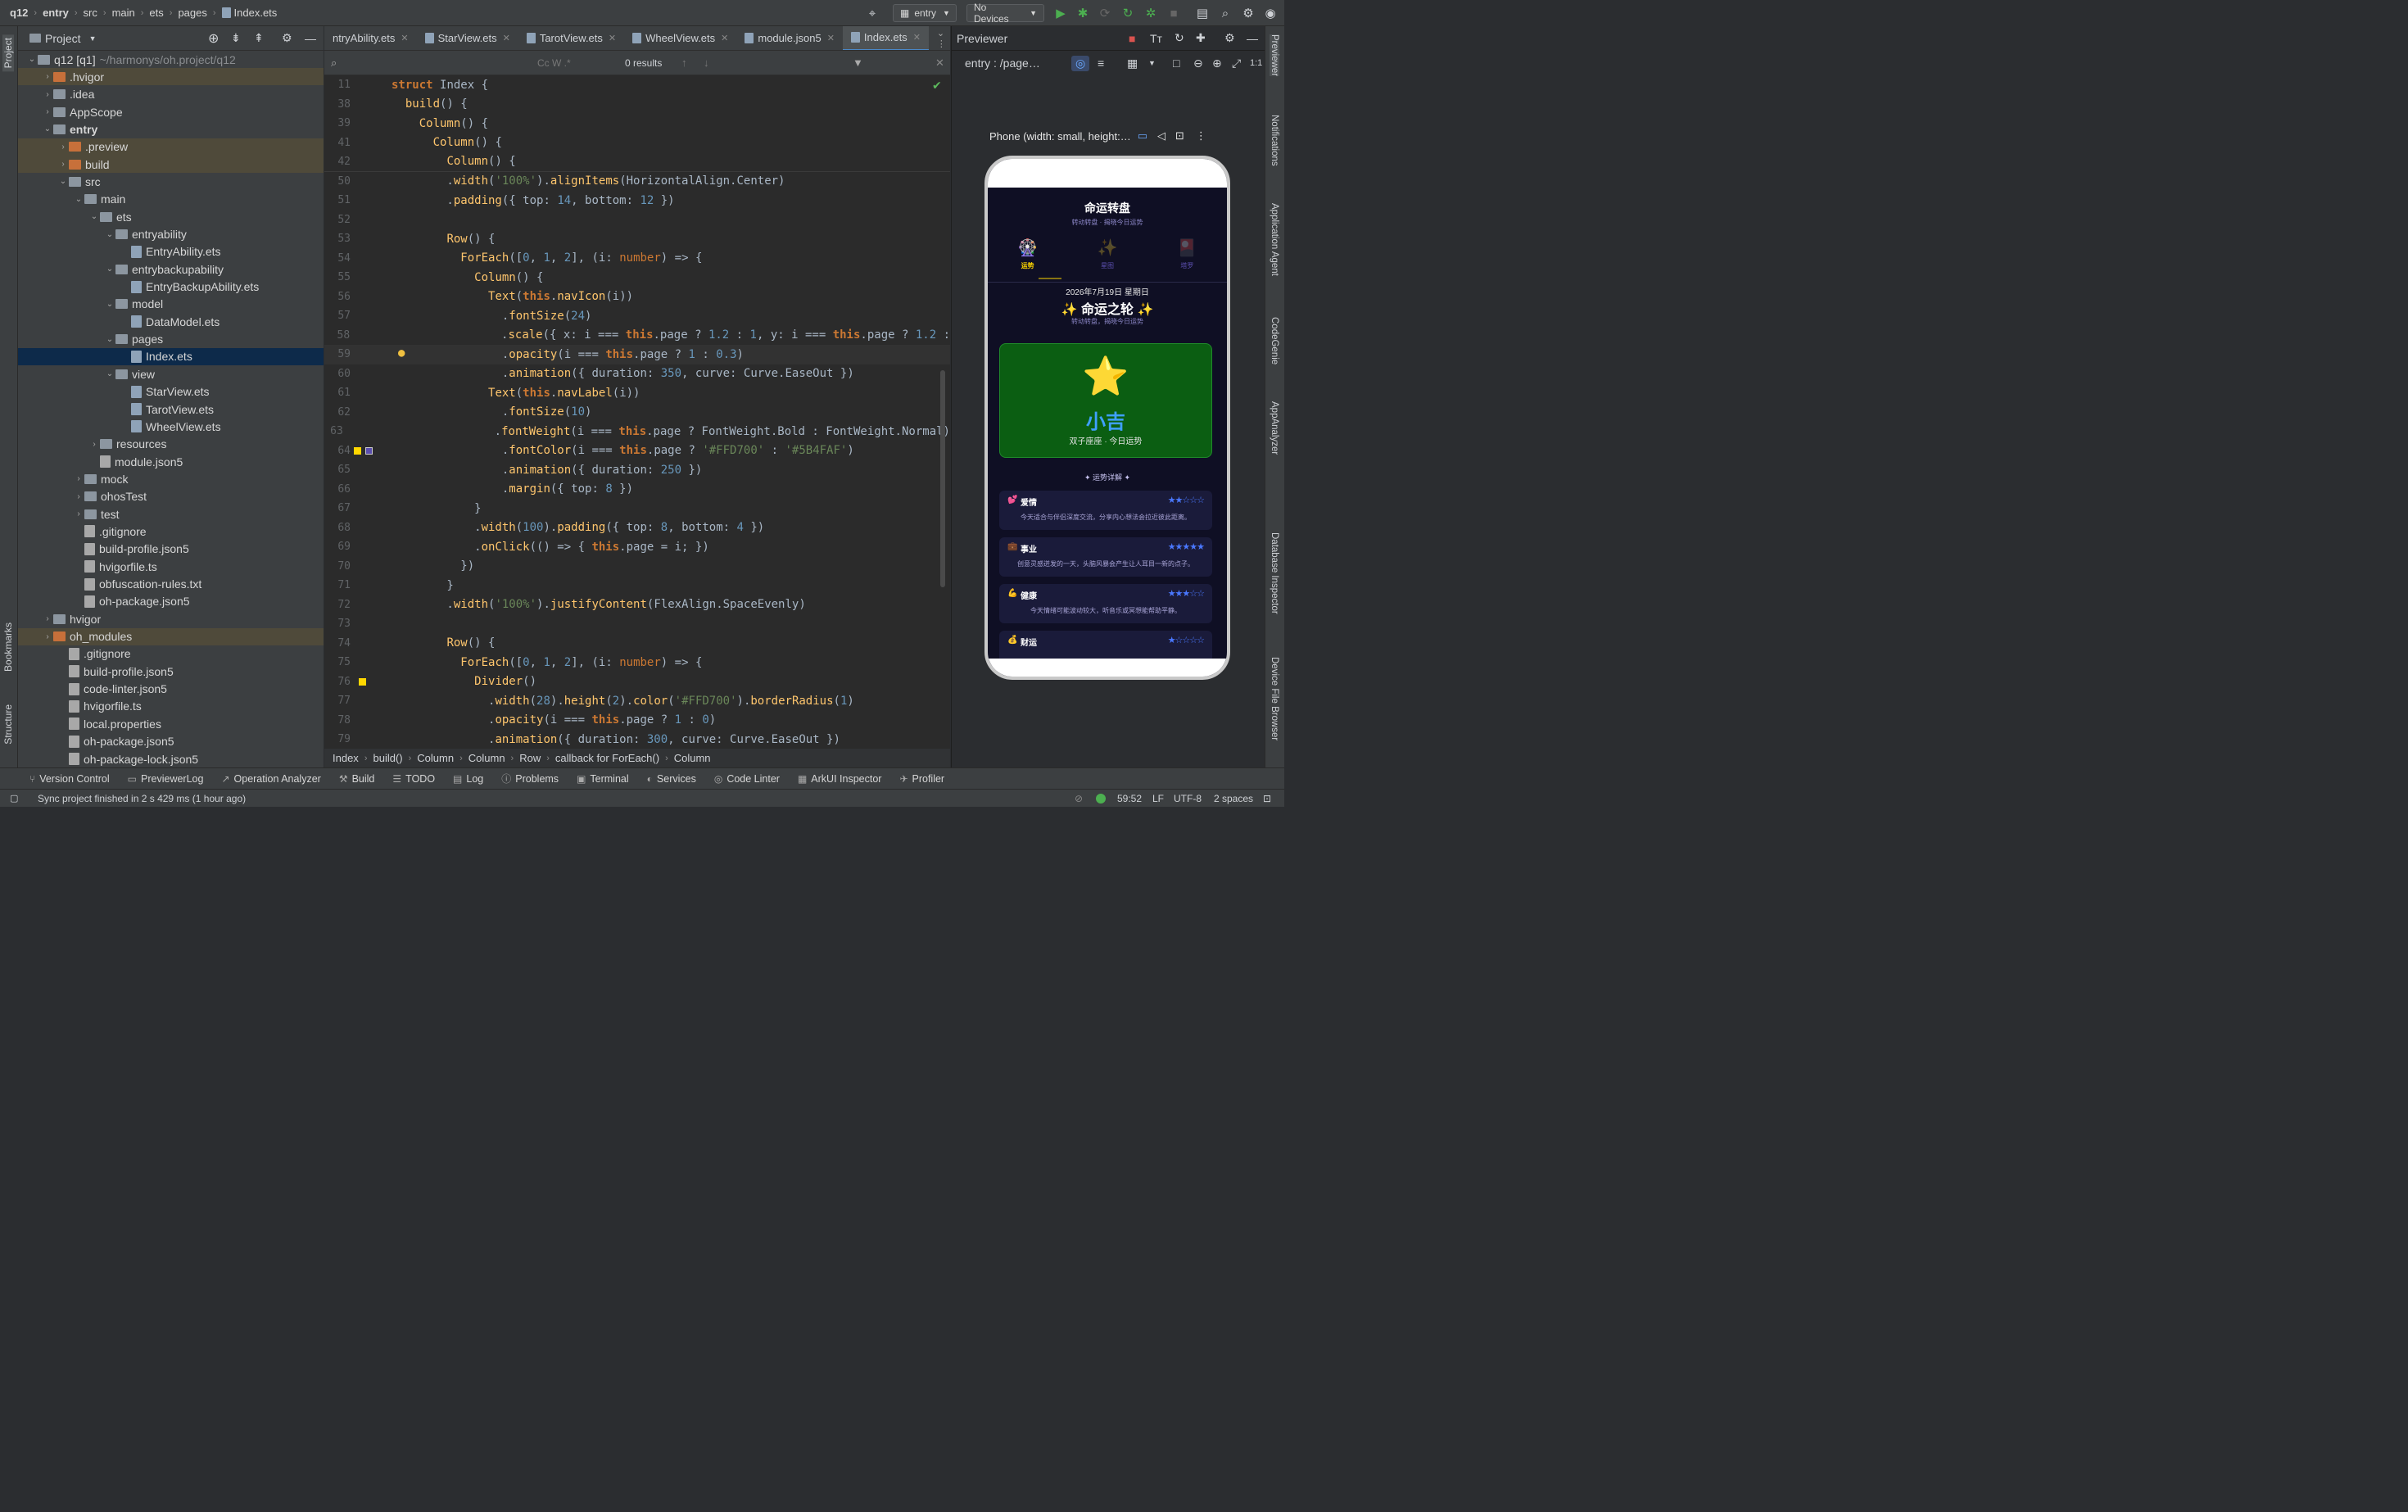 This screenshot has width=2408, height=1512. Describe the element at coordinates (333, 431) in the screenshot. I see `line-number: 63` at that location.